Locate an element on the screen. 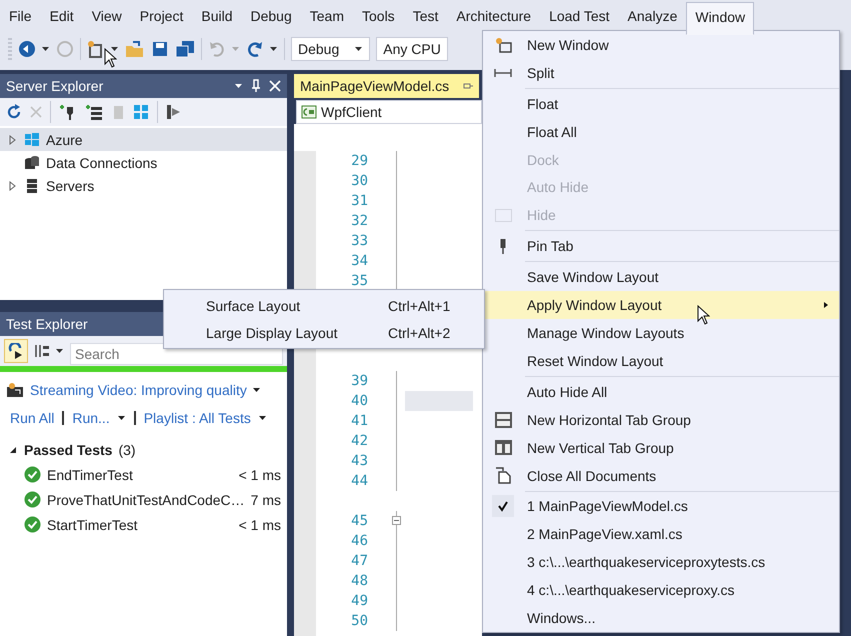  csharp-file-icon is located at coordinates (309, 112).